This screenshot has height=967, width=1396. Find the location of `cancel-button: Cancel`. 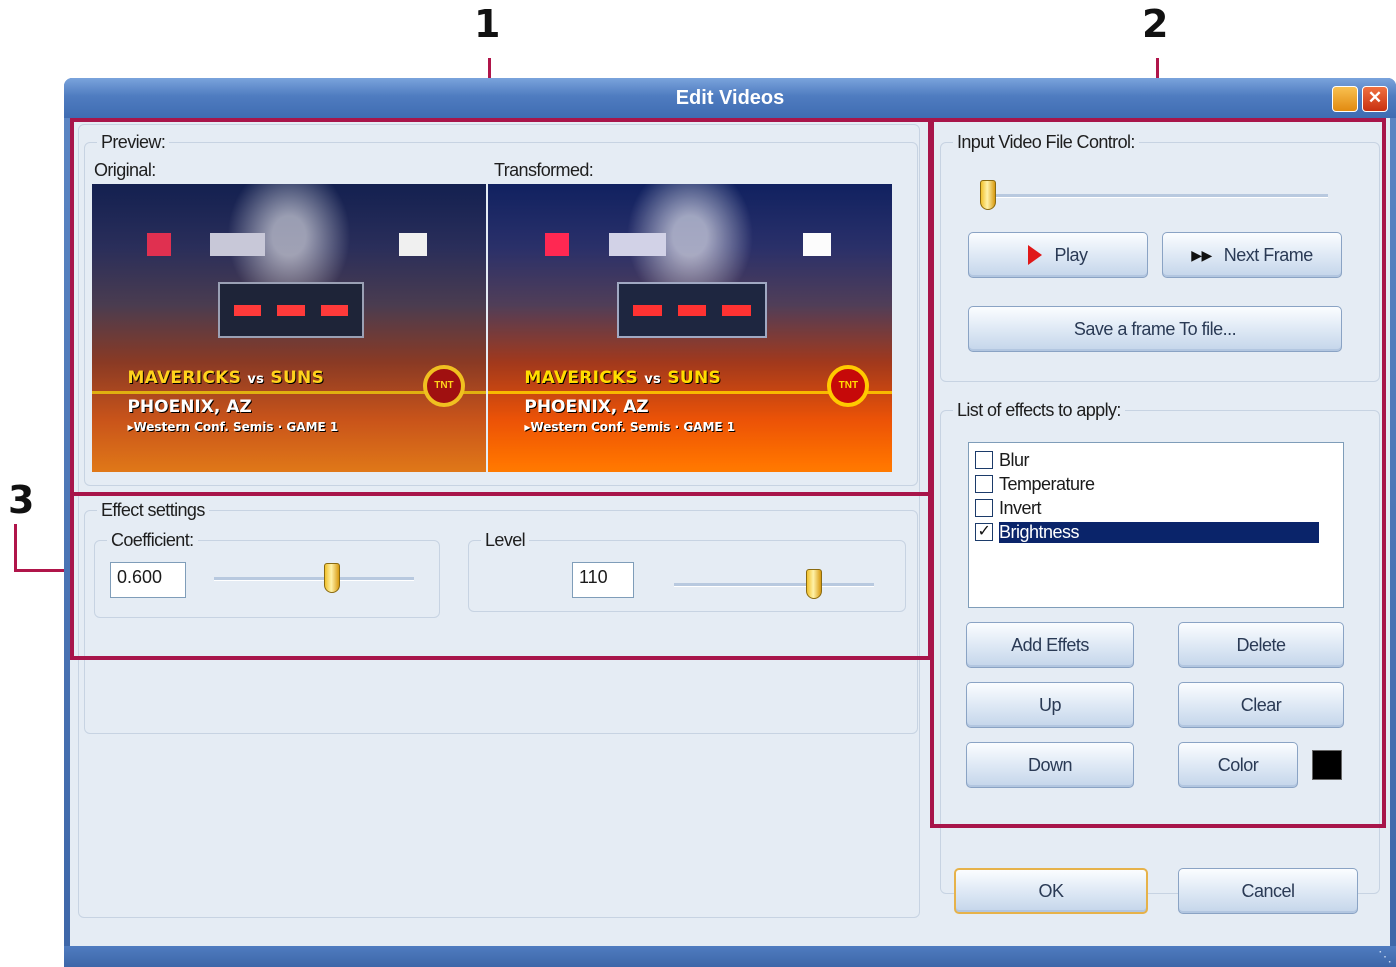

cancel-button: Cancel is located at coordinates (1268, 891).